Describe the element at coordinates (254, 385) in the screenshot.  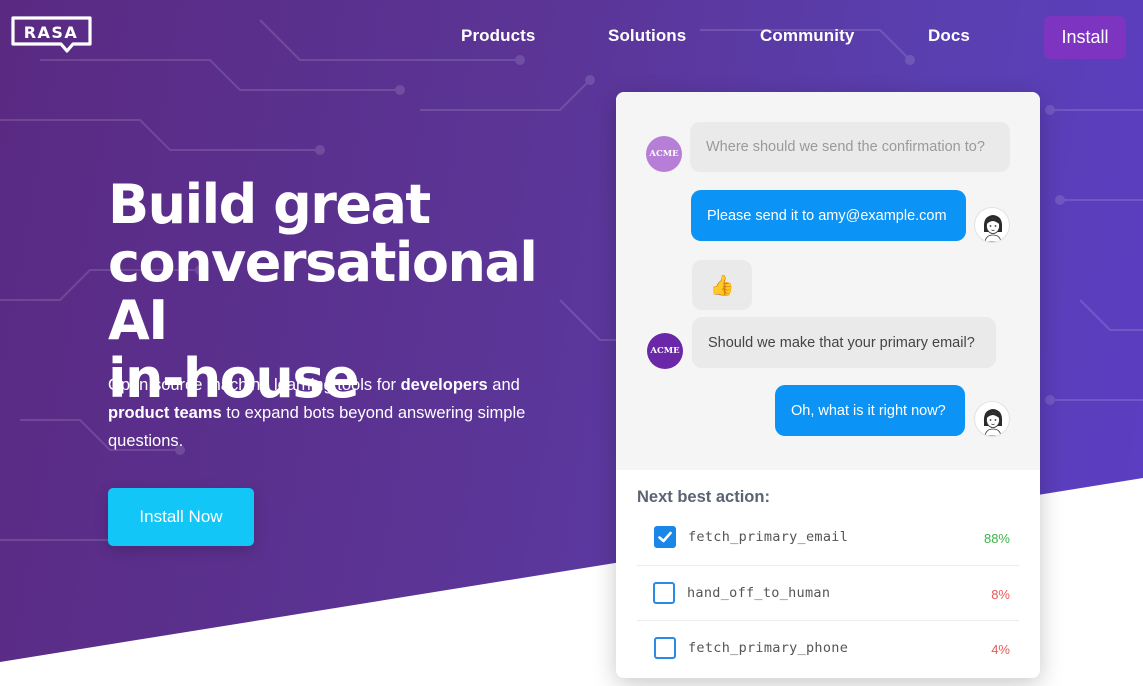
I see `subtext-part-1: Open source machine learning tools for` at that location.